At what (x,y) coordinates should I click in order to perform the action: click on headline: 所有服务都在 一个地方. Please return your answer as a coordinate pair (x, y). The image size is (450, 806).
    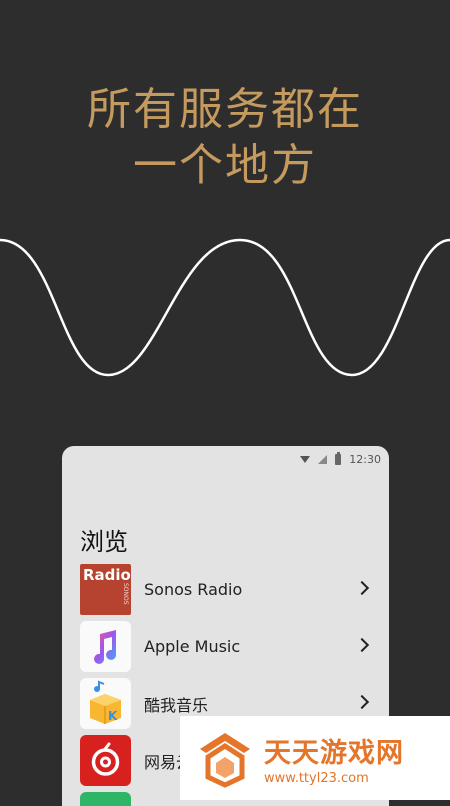
    Looking at the image, I should click on (225, 138).